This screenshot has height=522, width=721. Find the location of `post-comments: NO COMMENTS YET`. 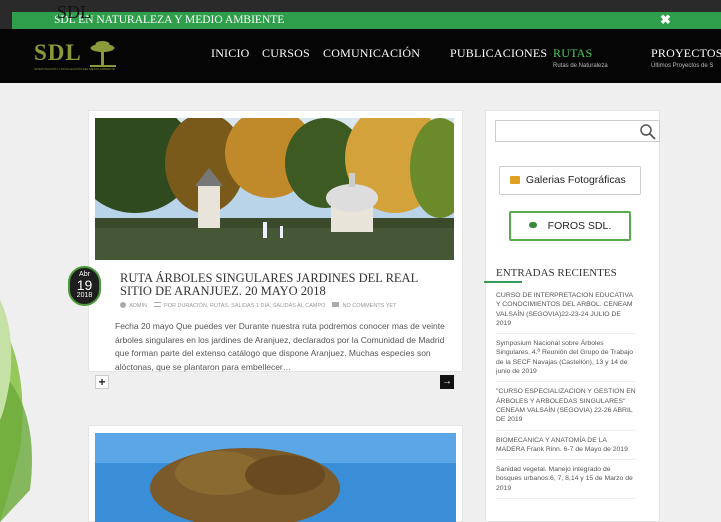

post-comments: NO COMMENTS YET is located at coordinates (369, 306).